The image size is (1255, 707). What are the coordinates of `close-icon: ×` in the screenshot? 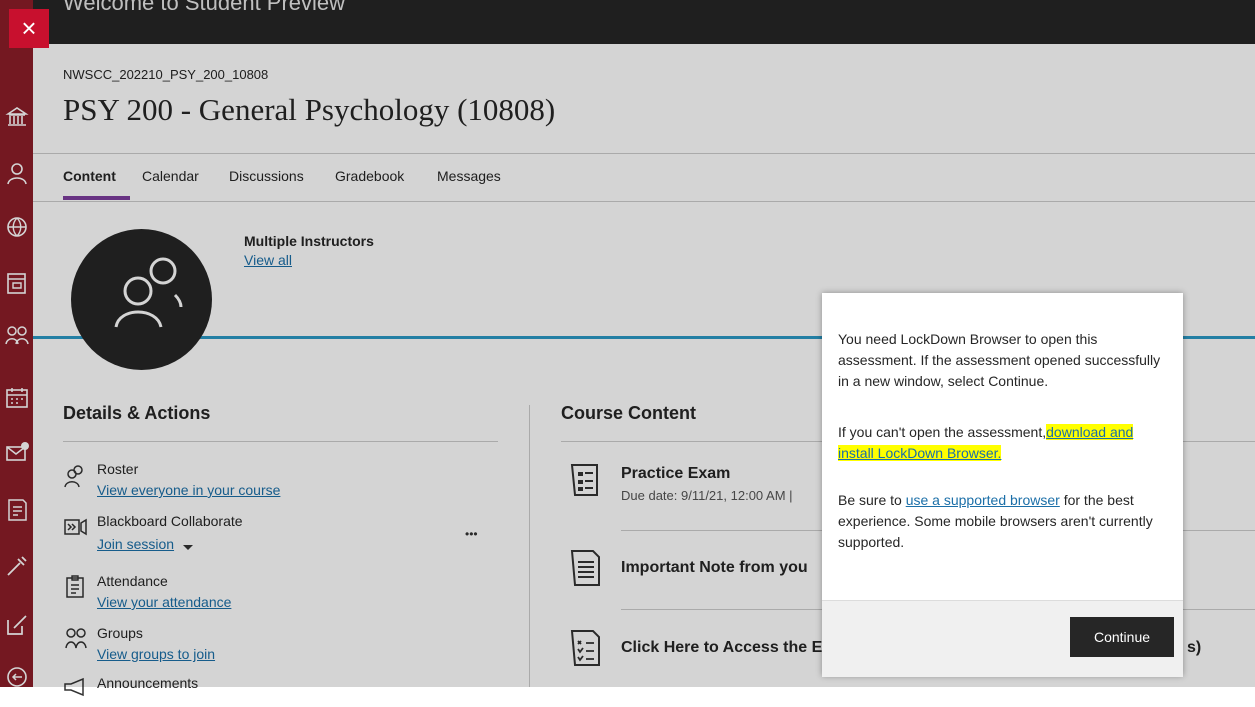 It's located at (29, 28).